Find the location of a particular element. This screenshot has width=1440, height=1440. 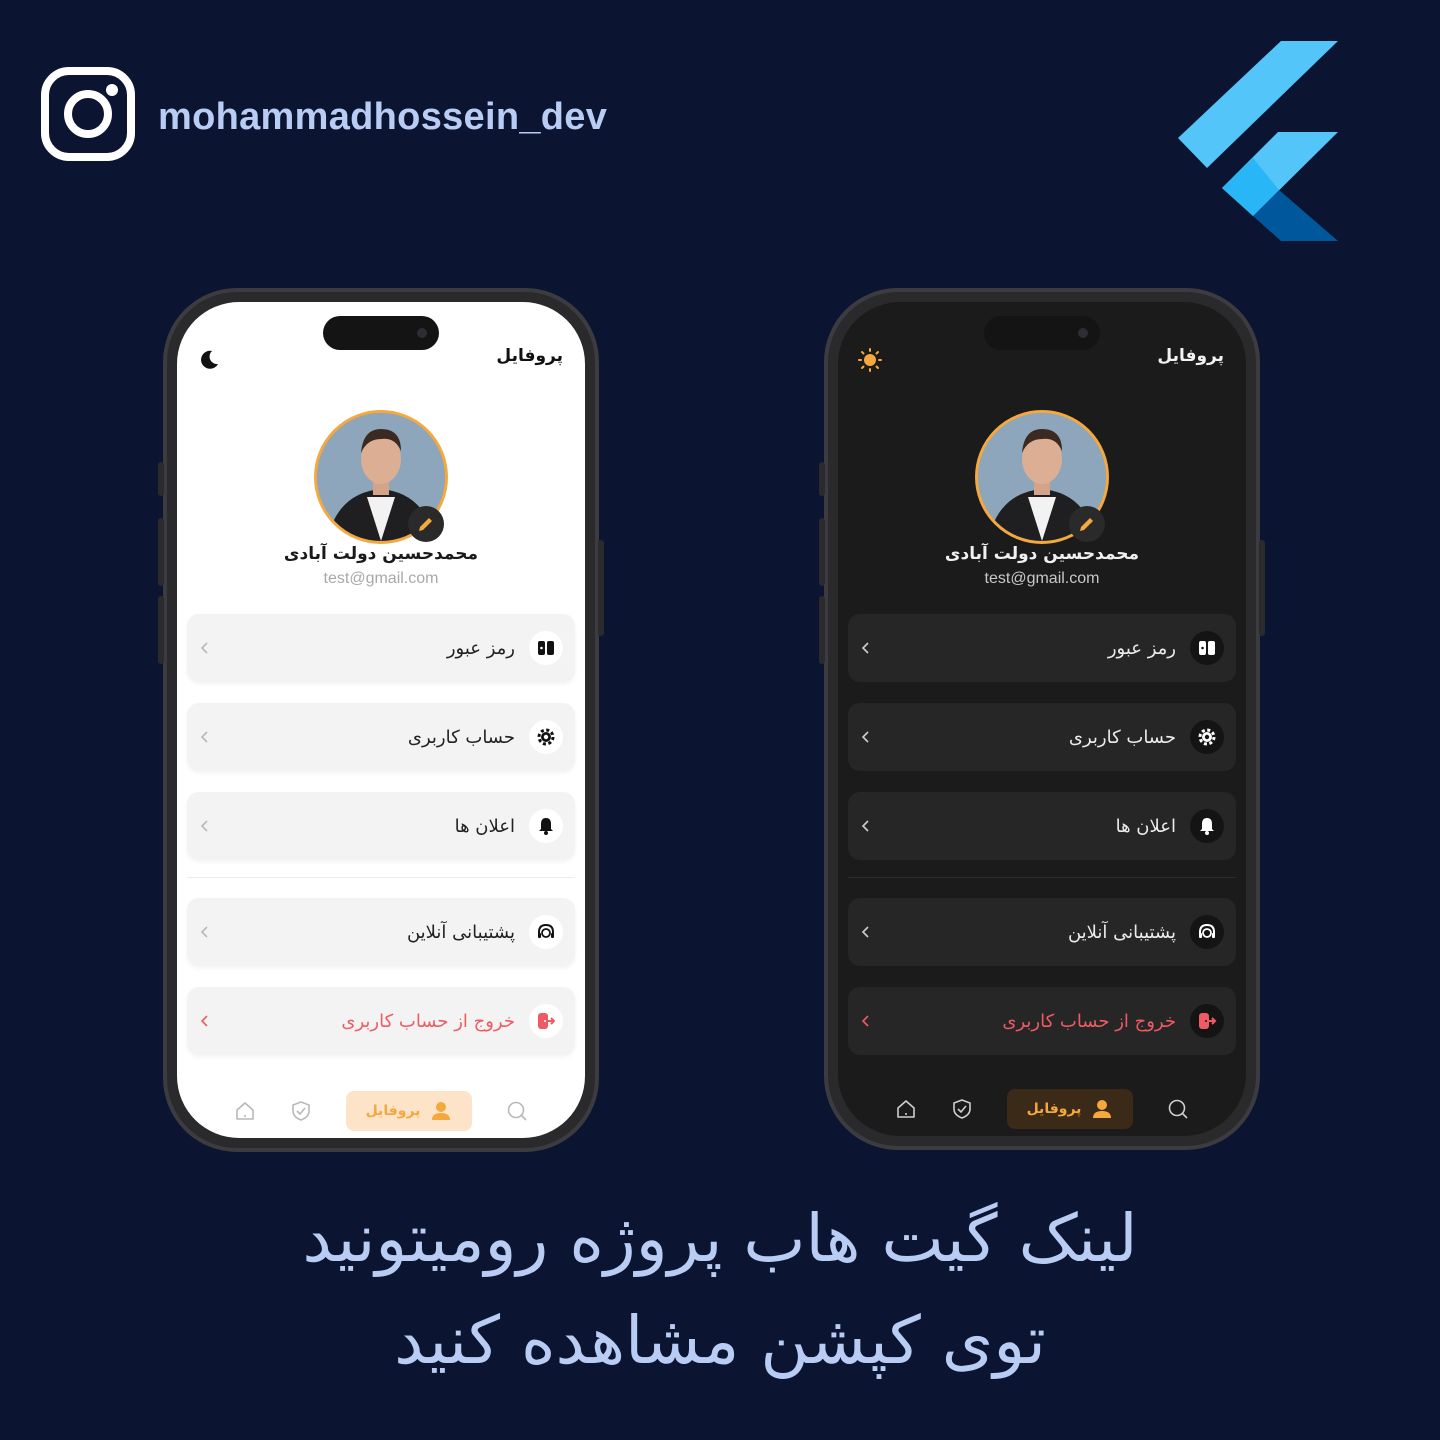

instagram-icon is located at coordinates (88, 114).